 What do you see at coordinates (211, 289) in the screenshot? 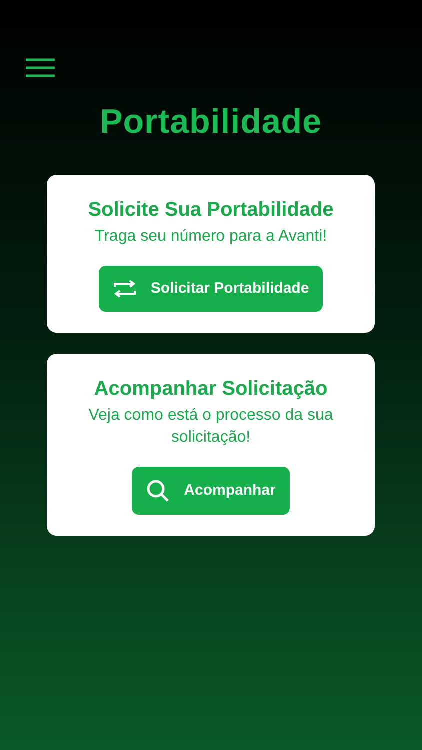
I see `action-button: Solicitar Portabilidade` at bounding box center [211, 289].